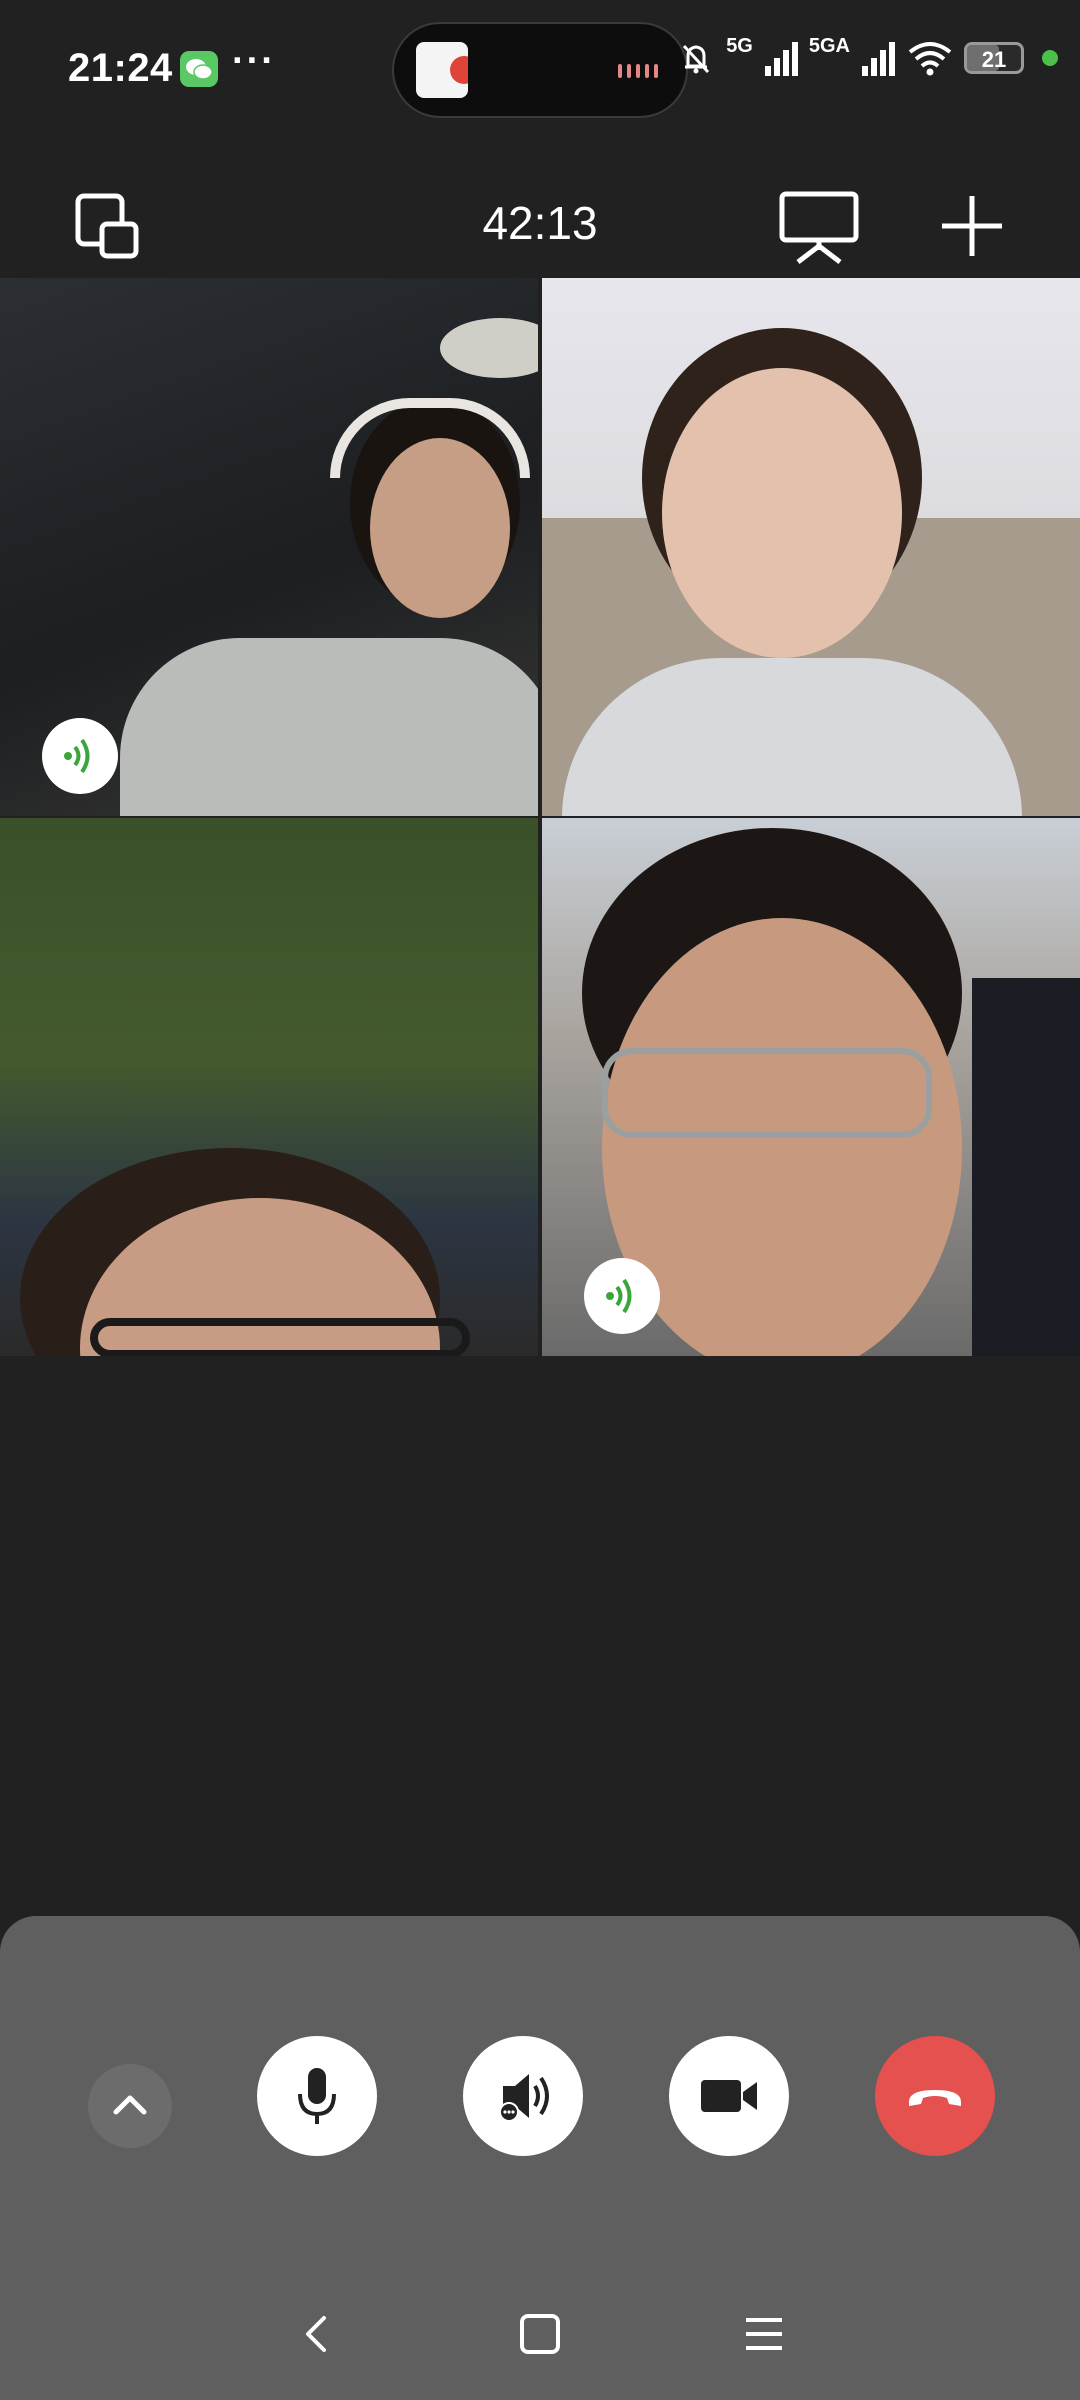 Image resolution: width=1080 pixels, height=2400 pixels. I want to click on chevron-up-icon, so click(130, 2105).